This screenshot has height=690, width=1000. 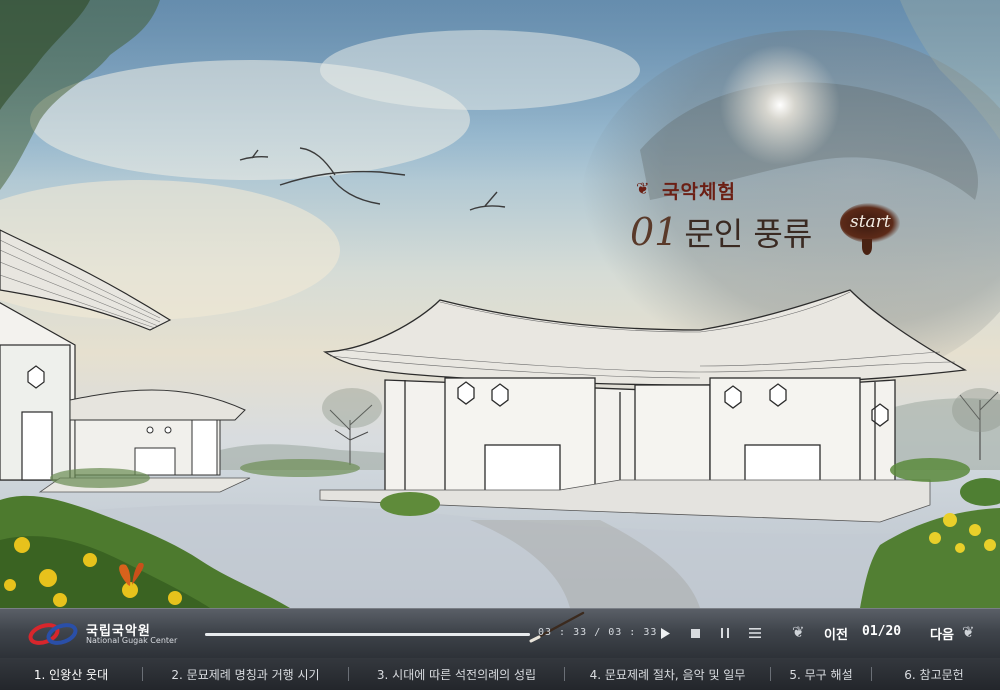 I want to click on time-total: 03 : 33, so click(x=633, y=632).